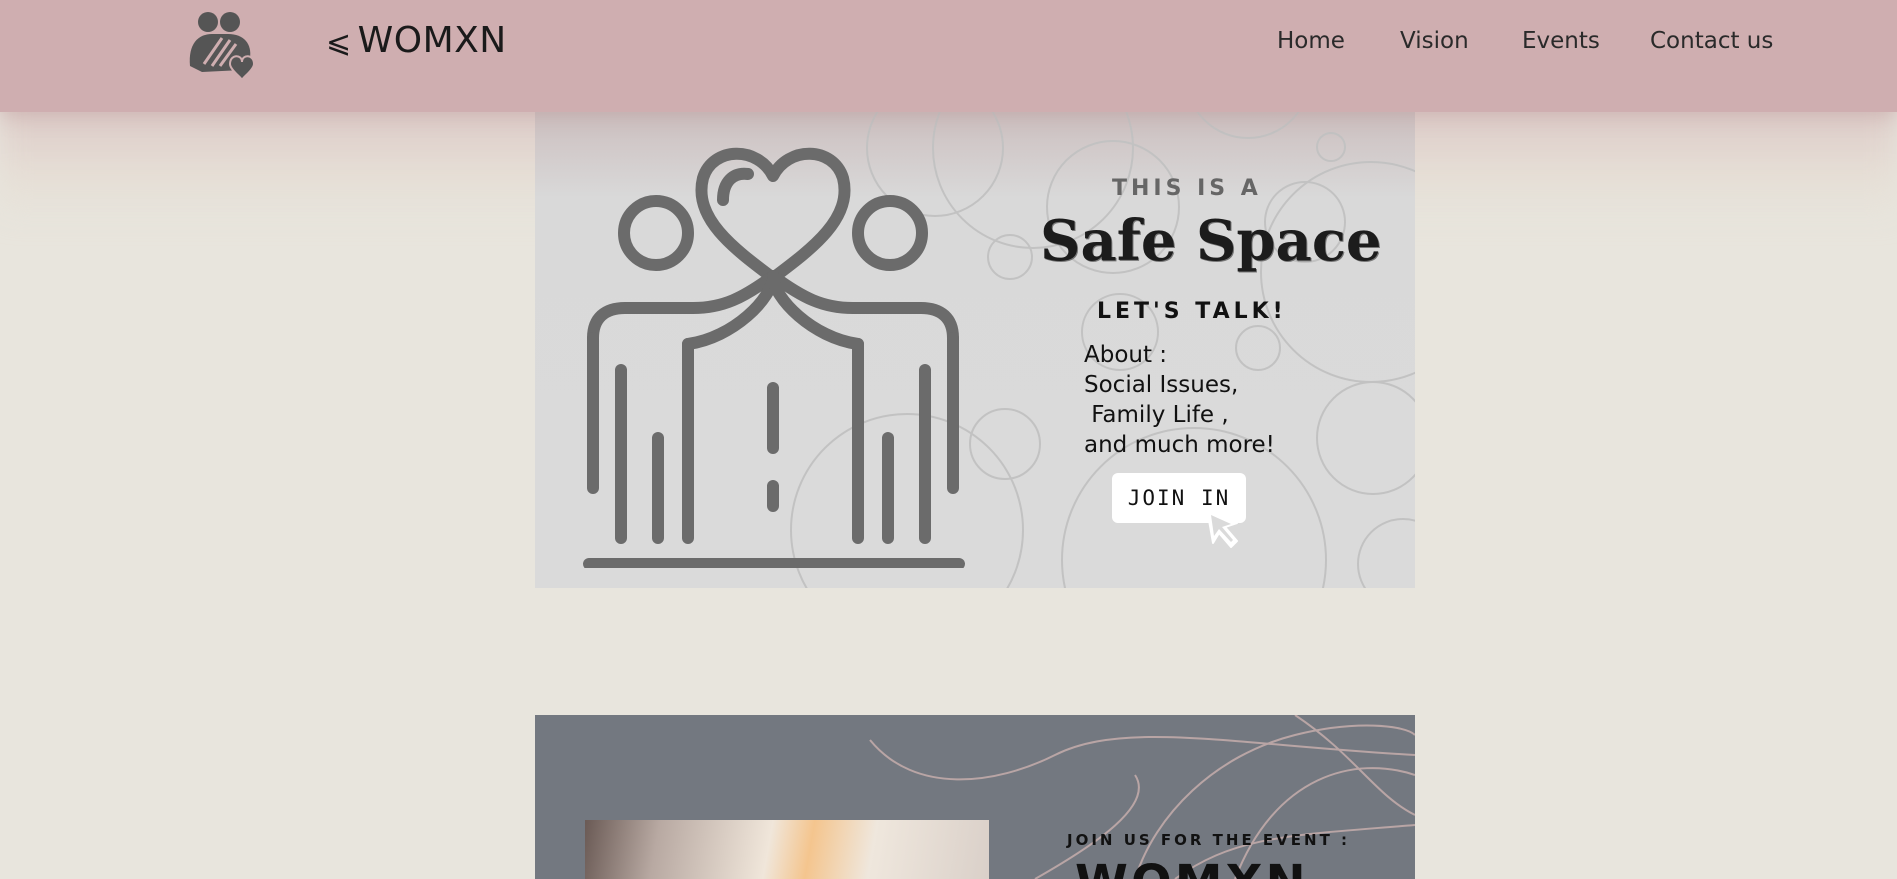 This screenshot has height=879, width=1897. Describe the element at coordinates (774, 357) in the screenshot. I see `two-people-heart-icon` at that location.